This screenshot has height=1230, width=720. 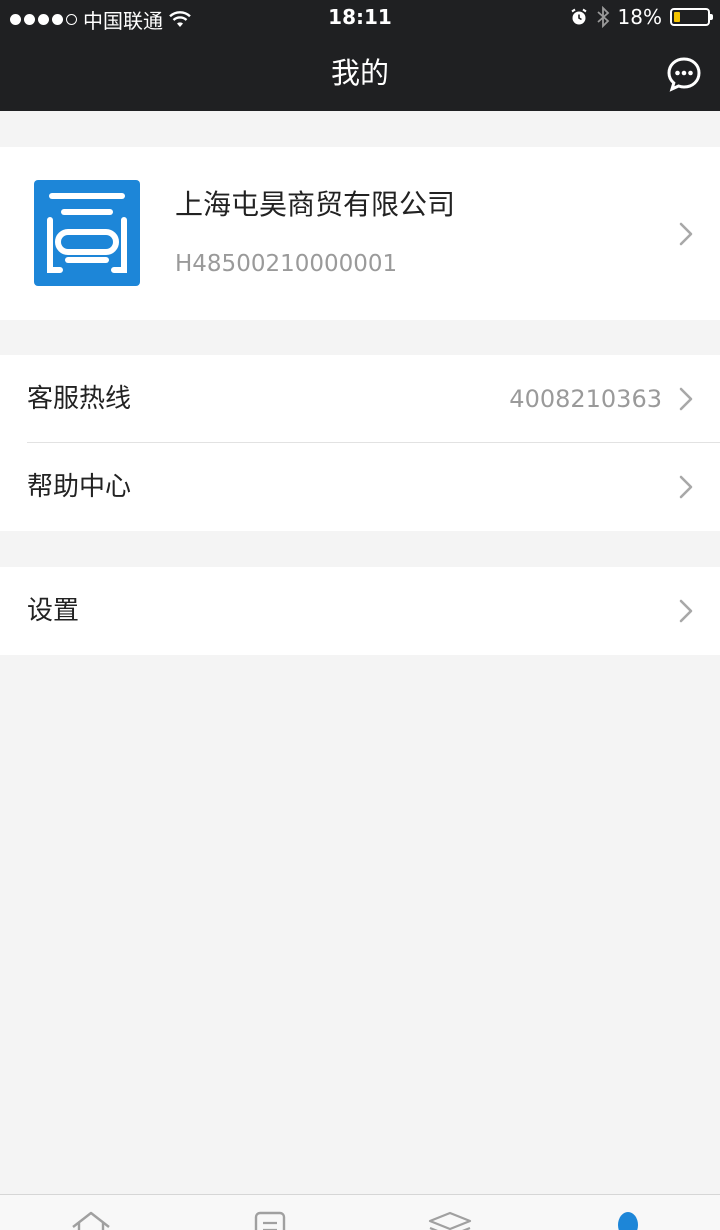 What do you see at coordinates (79, 399) in the screenshot?
I see `hotline-label: 客服热线` at bounding box center [79, 399].